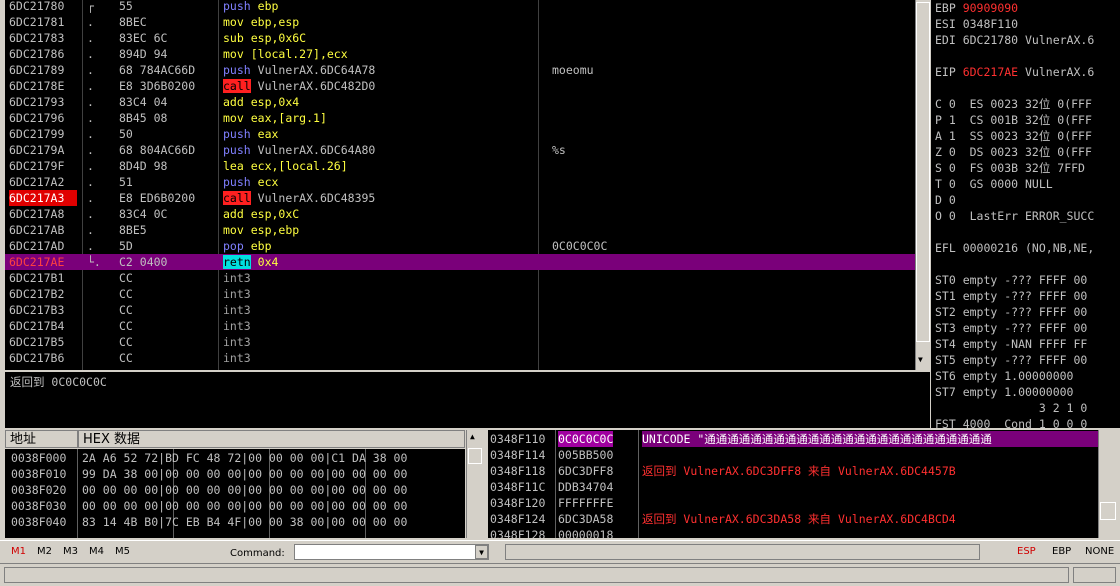 Image resolution: width=1120 pixels, height=586 pixels. Describe the element at coordinates (1011, 328) in the screenshot. I see `register-line: ST3 empty -??? FFFF 00` at that location.